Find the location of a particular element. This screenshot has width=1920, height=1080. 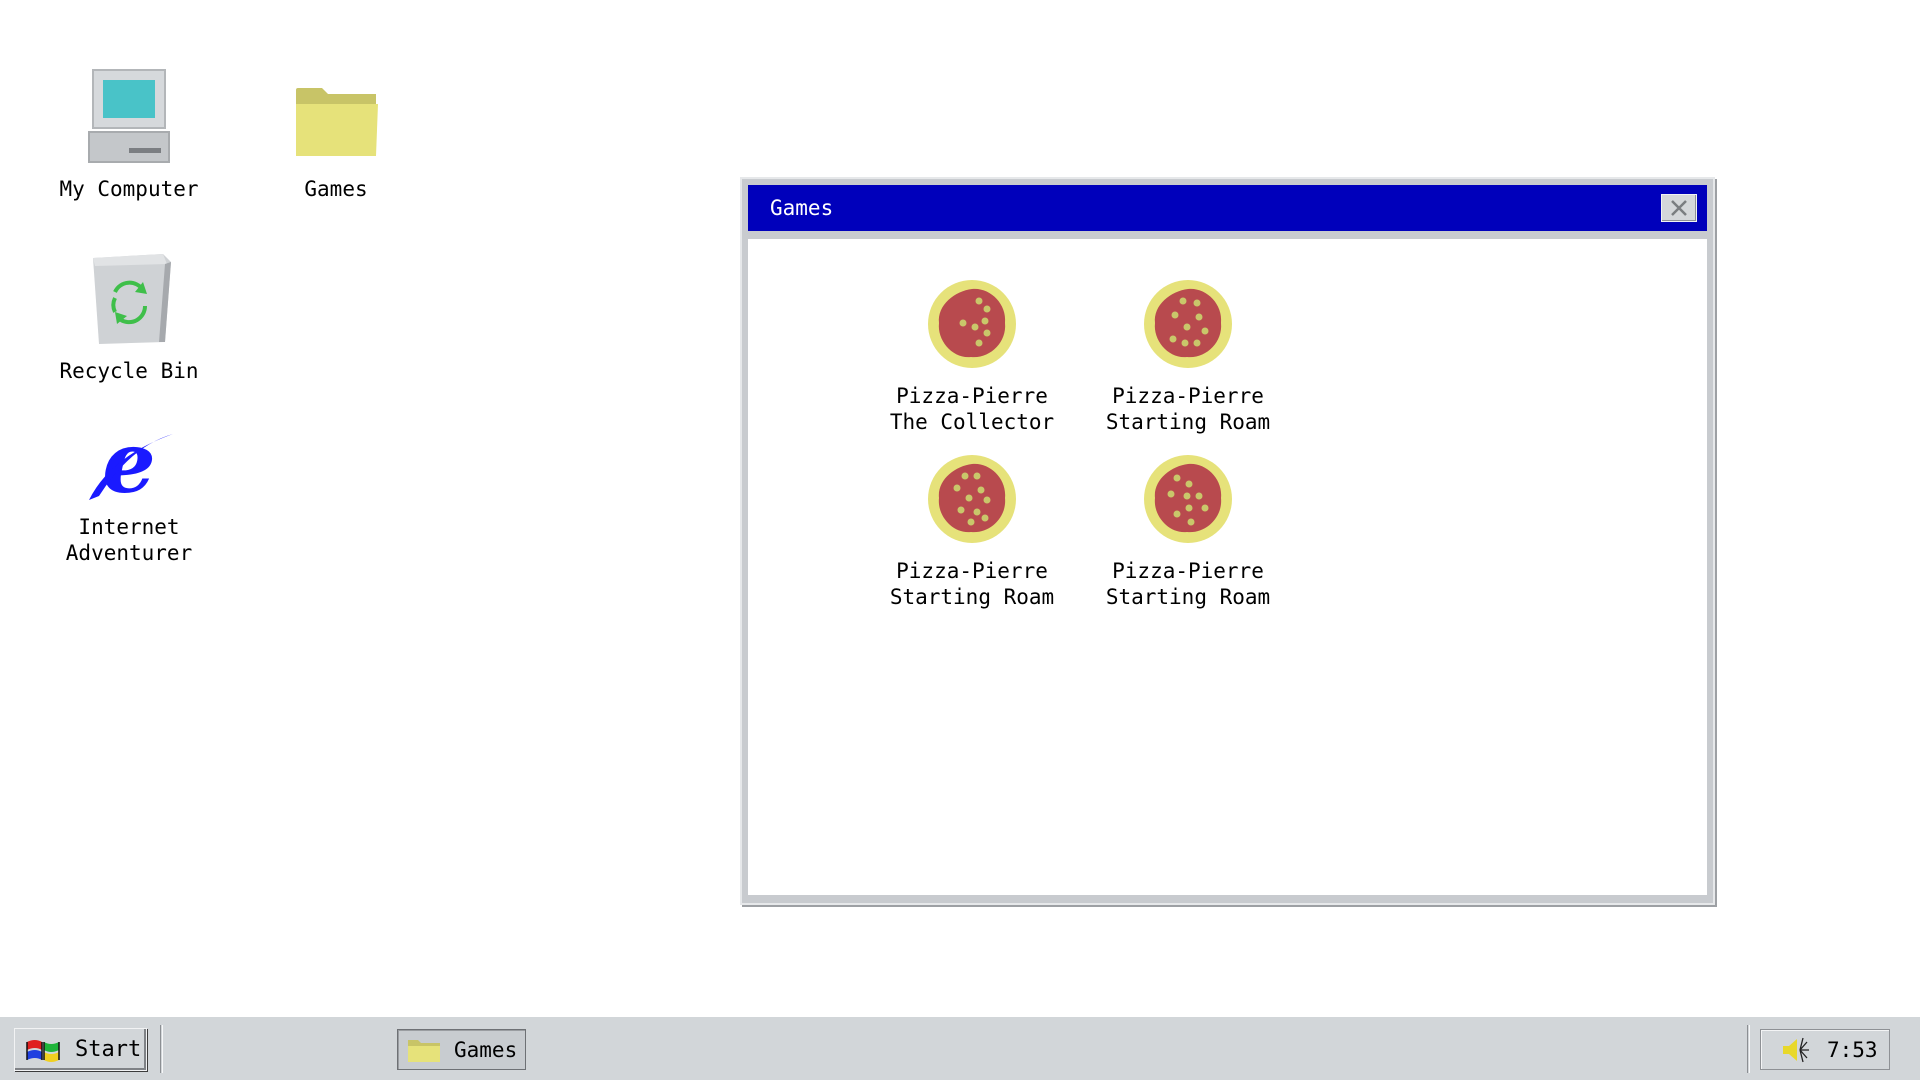

window-title: Games is located at coordinates (802, 208).